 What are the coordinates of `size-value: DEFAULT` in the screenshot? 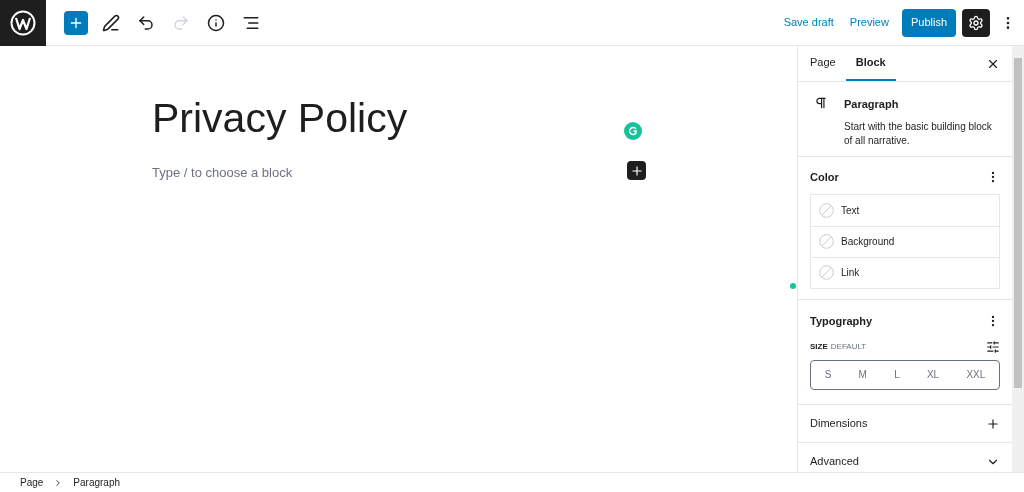 It's located at (848, 346).